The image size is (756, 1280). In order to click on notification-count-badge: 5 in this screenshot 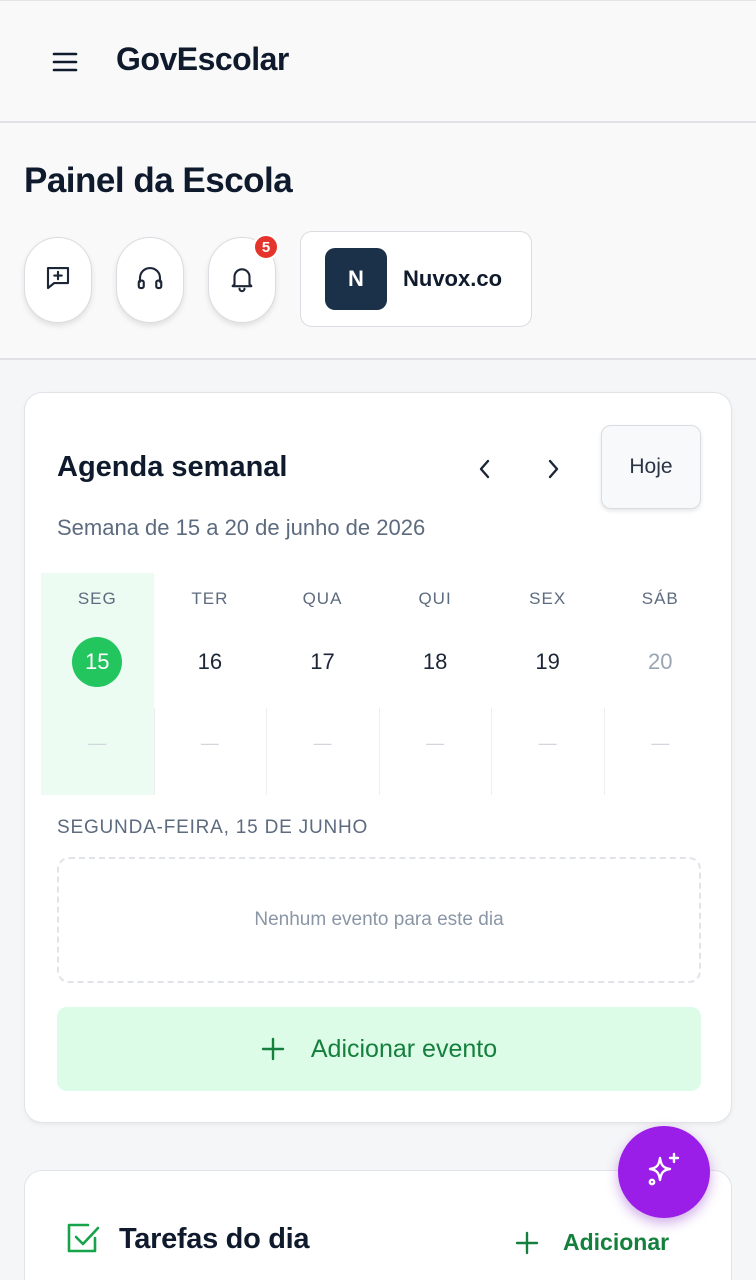, I will do `click(266, 247)`.